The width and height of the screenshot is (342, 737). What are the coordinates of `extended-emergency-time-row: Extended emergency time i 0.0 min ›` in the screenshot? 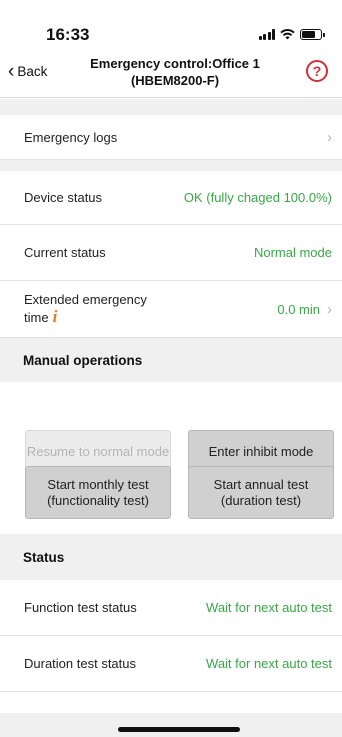 It's located at (171, 309).